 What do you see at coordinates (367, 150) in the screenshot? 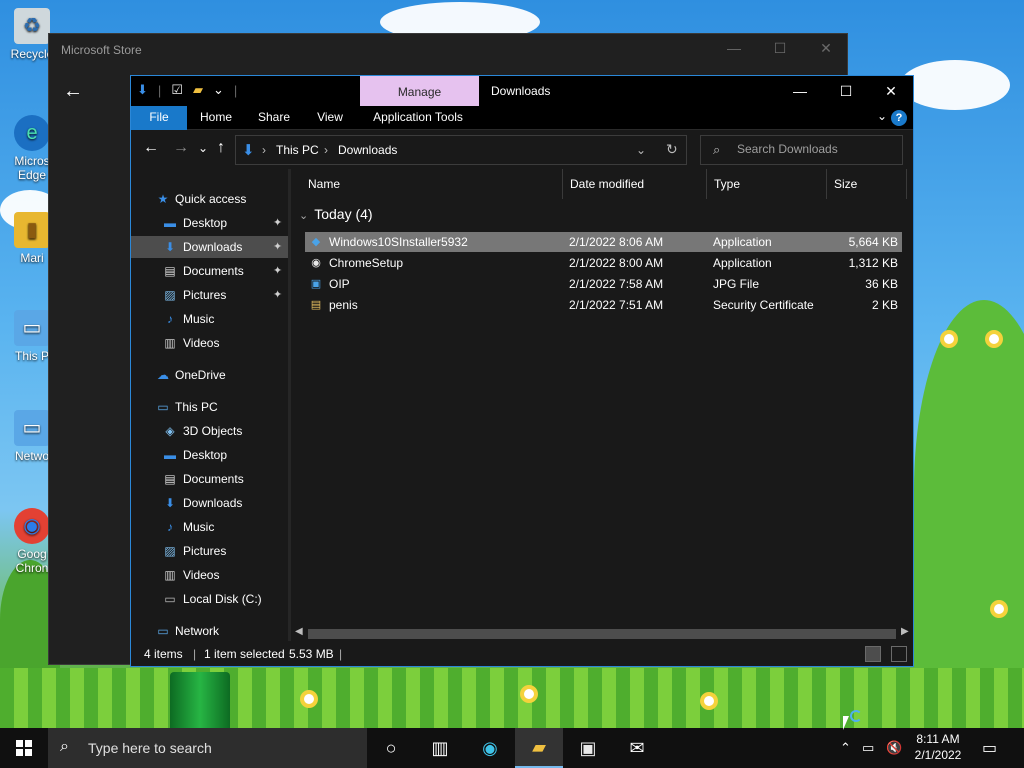
I see `breadcrumb-downloads: Downloads` at bounding box center [367, 150].